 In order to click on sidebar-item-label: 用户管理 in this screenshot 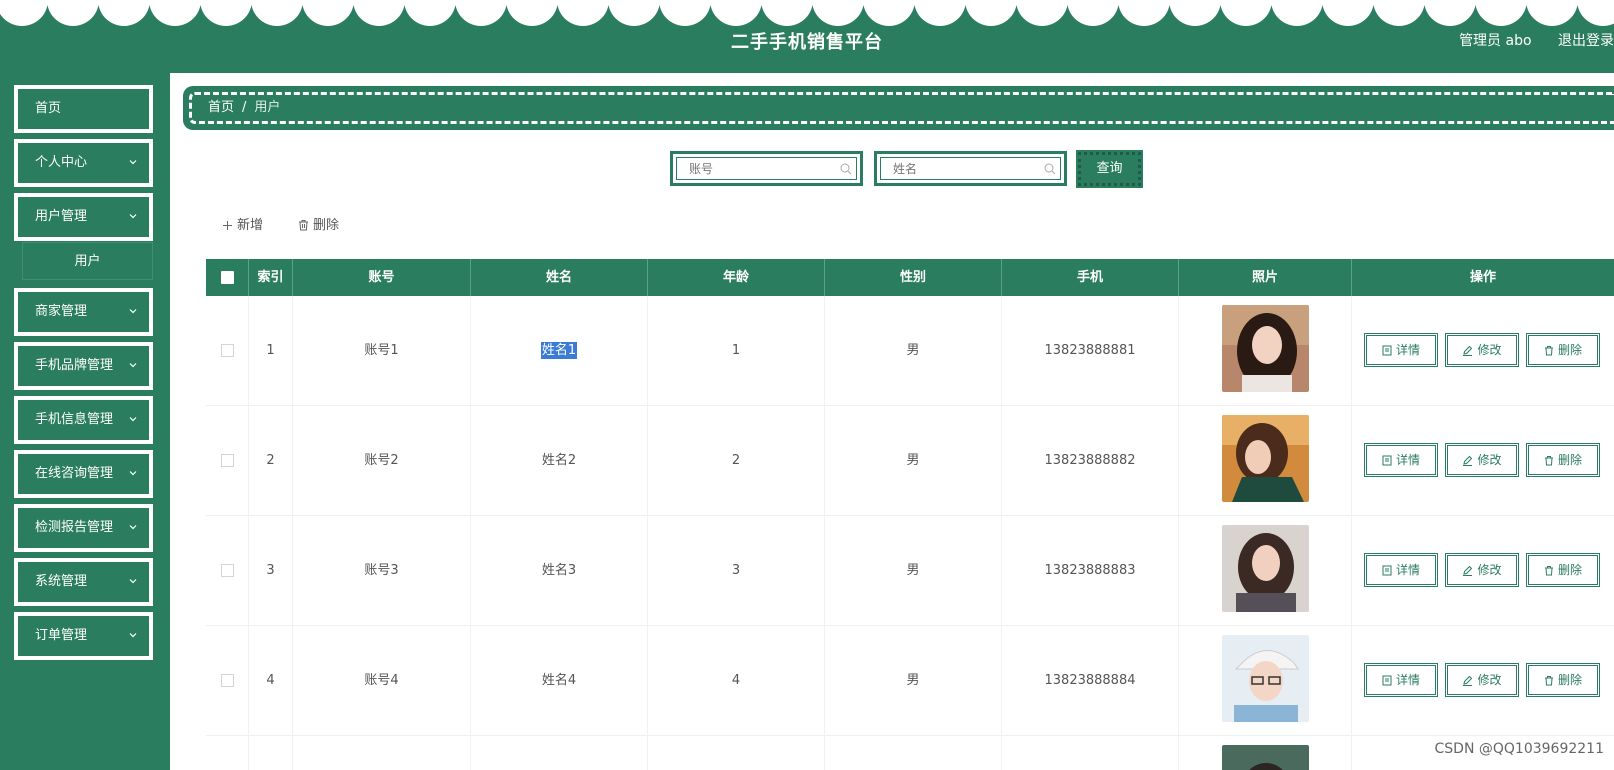, I will do `click(61, 216)`.